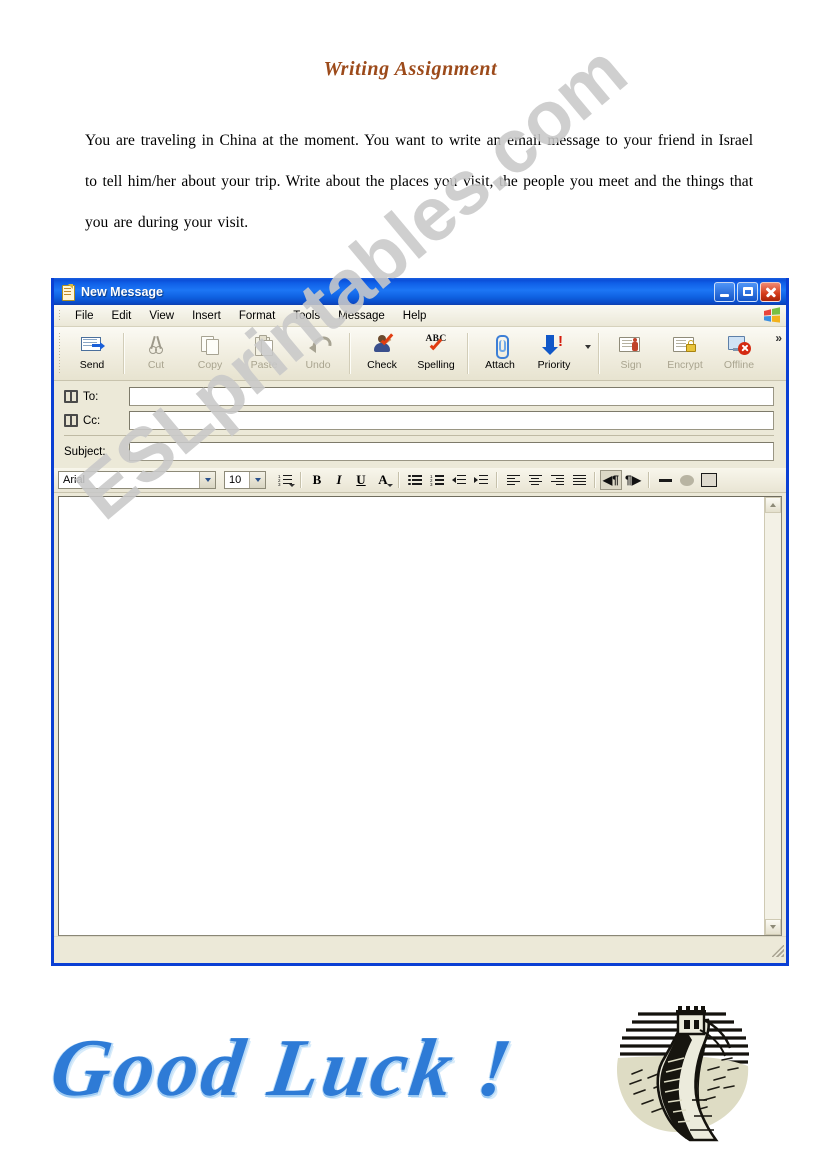 Image resolution: width=821 pixels, height=1169 pixels. I want to click on align-center-icon, so click(535, 480).